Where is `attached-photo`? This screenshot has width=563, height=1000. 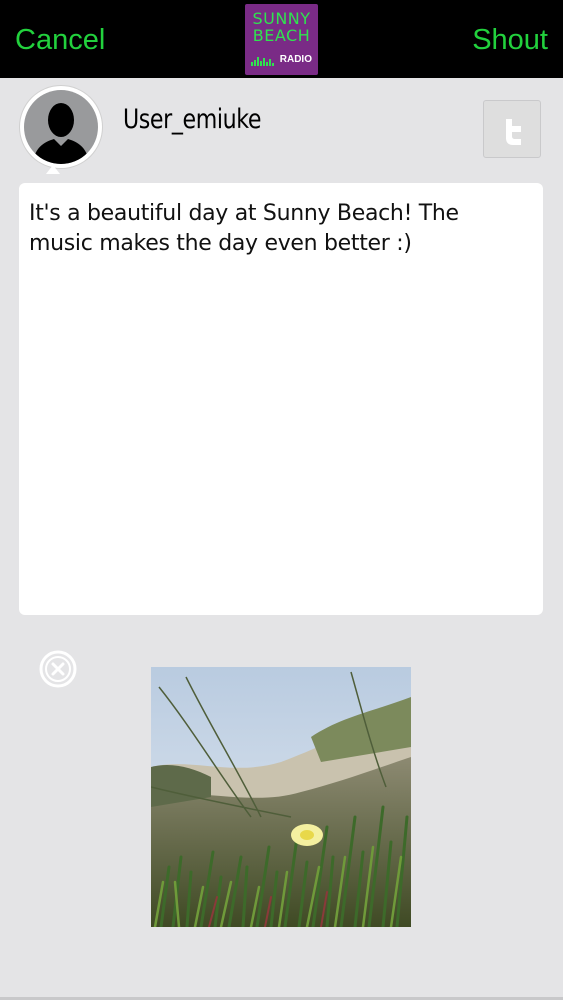
attached-photo is located at coordinates (281, 797).